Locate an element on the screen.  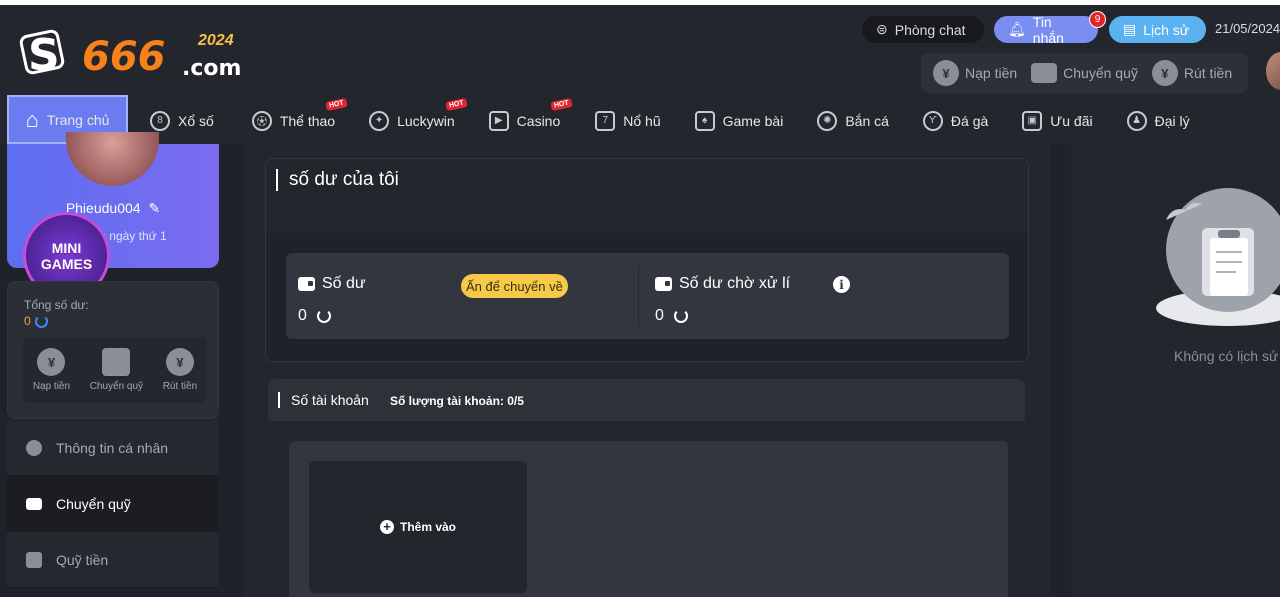
fund-icon is located at coordinates (34, 559).